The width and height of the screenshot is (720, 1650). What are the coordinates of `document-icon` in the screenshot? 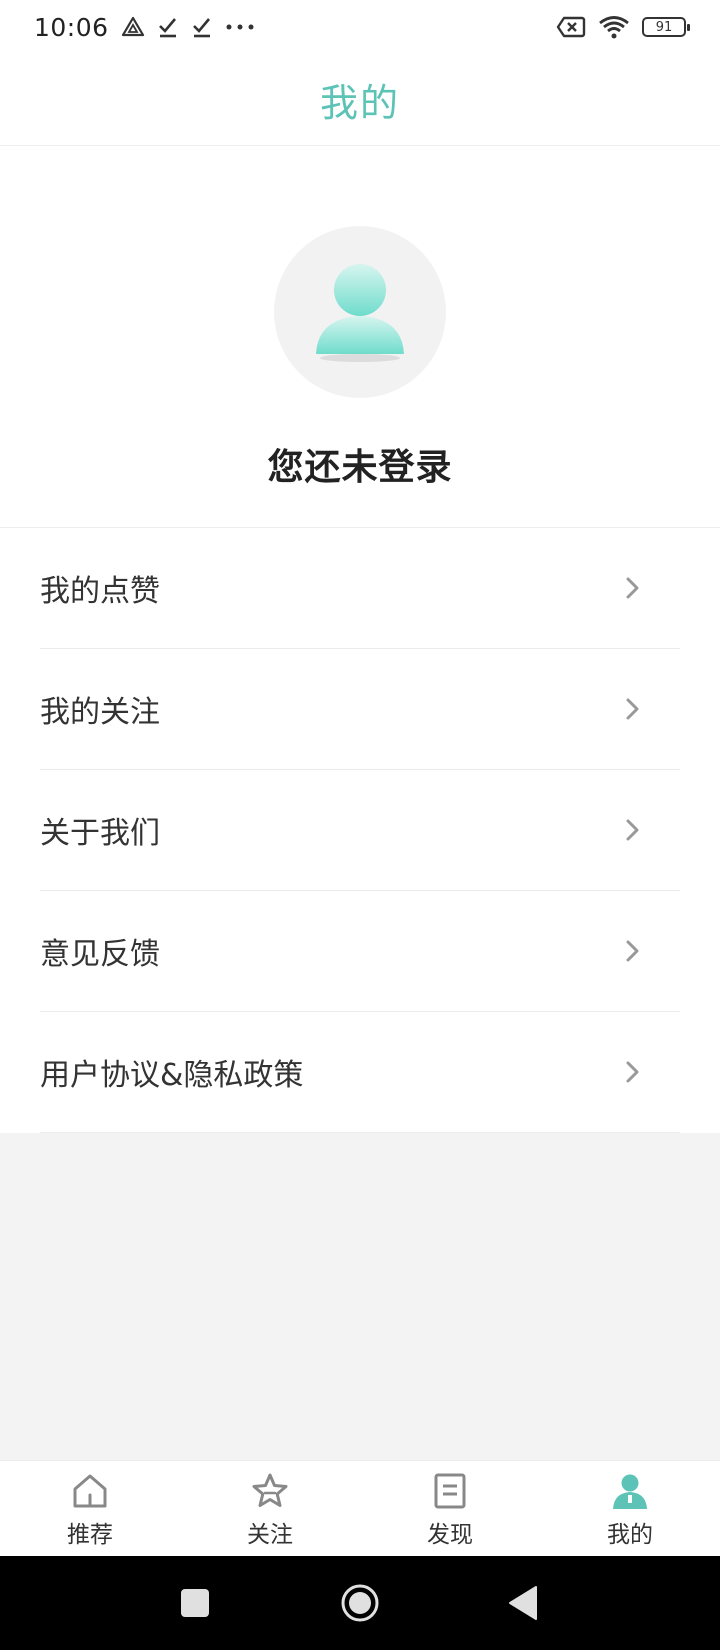 It's located at (450, 1491).